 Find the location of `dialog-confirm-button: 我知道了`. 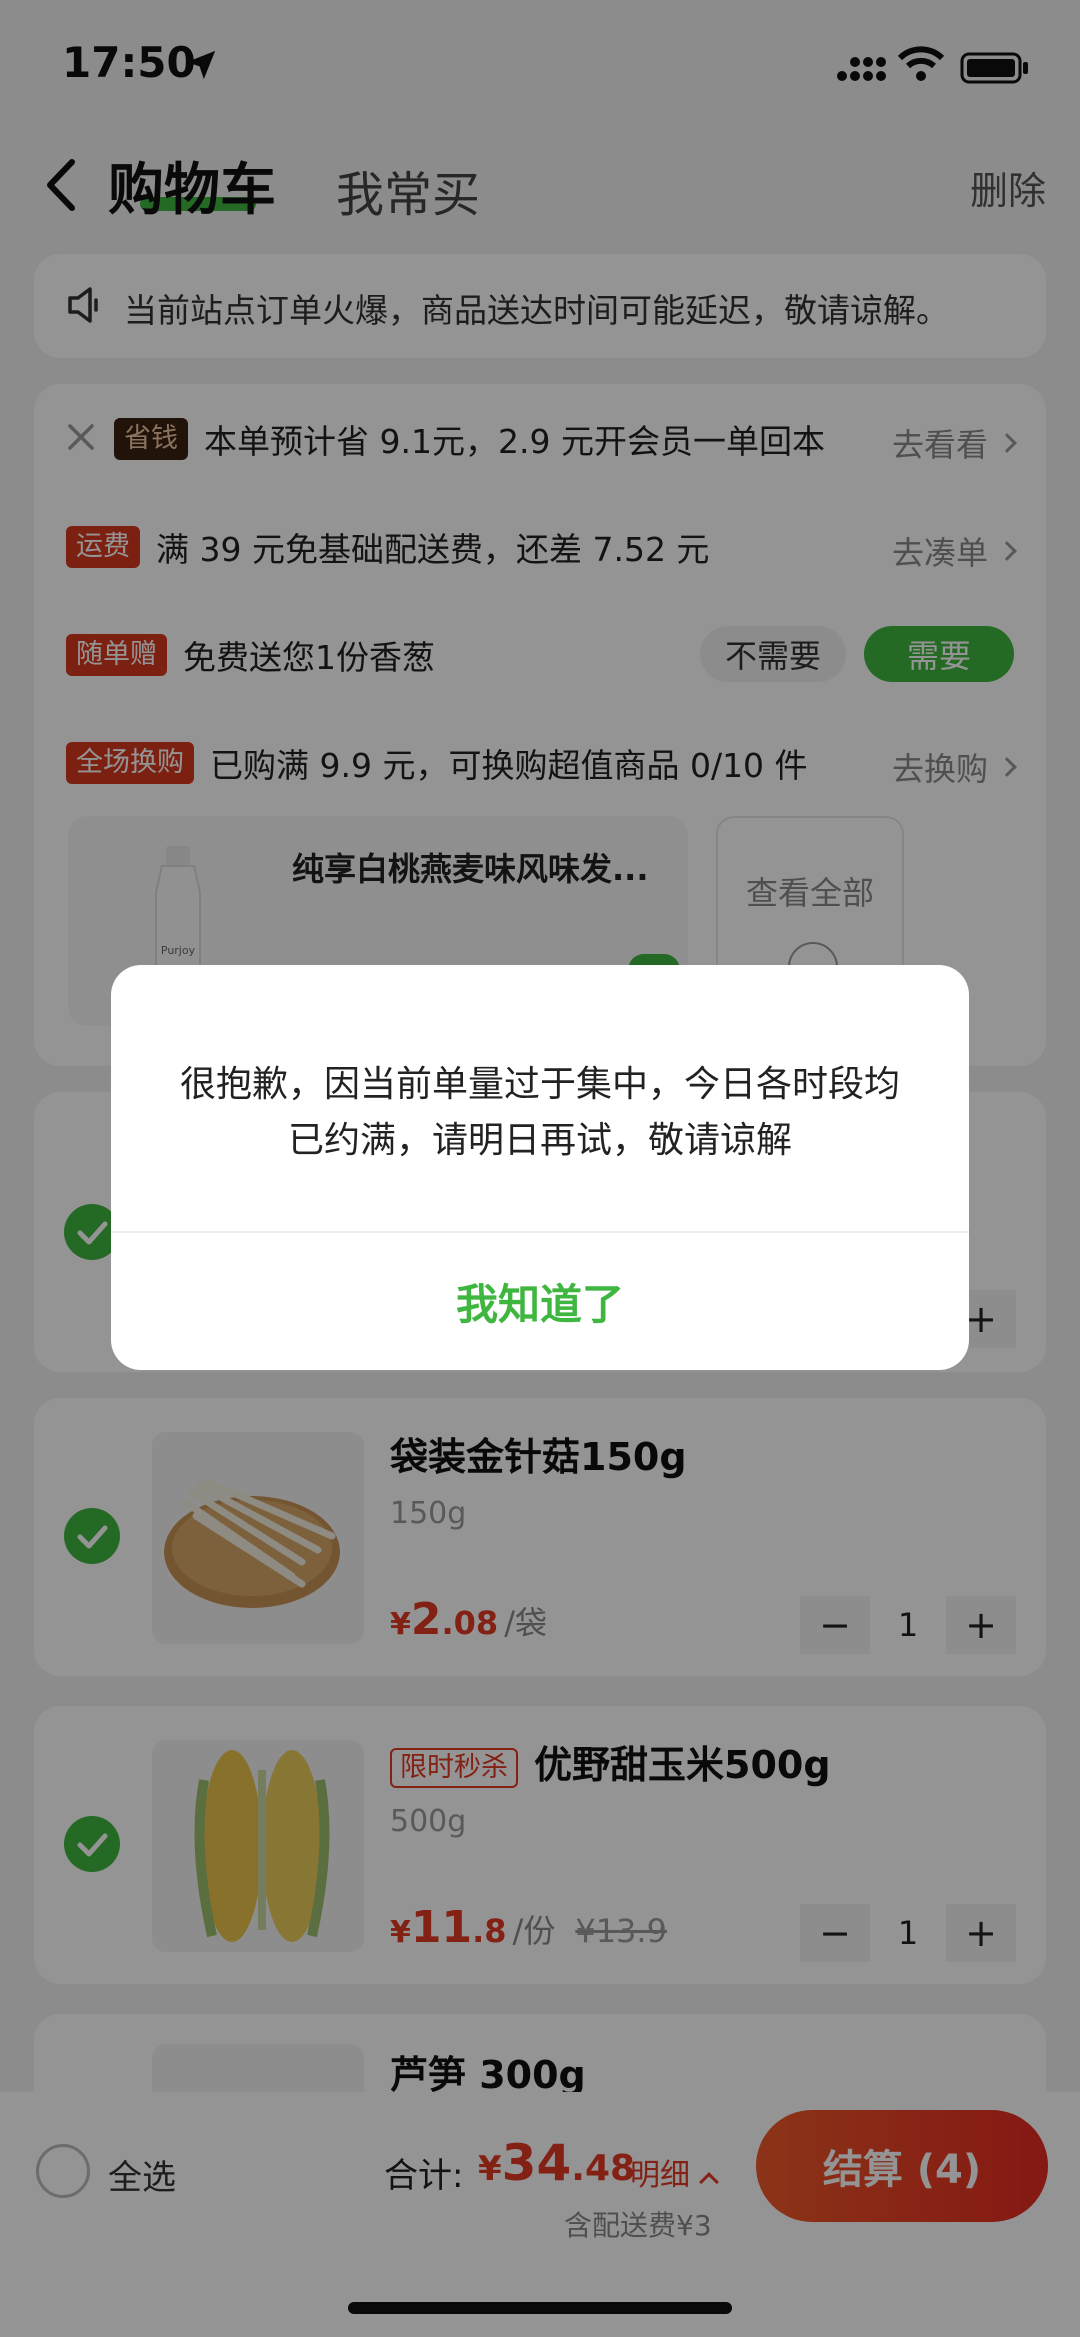

dialog-confirm-button: 我知道了 is located at coordinates (540, 1301).